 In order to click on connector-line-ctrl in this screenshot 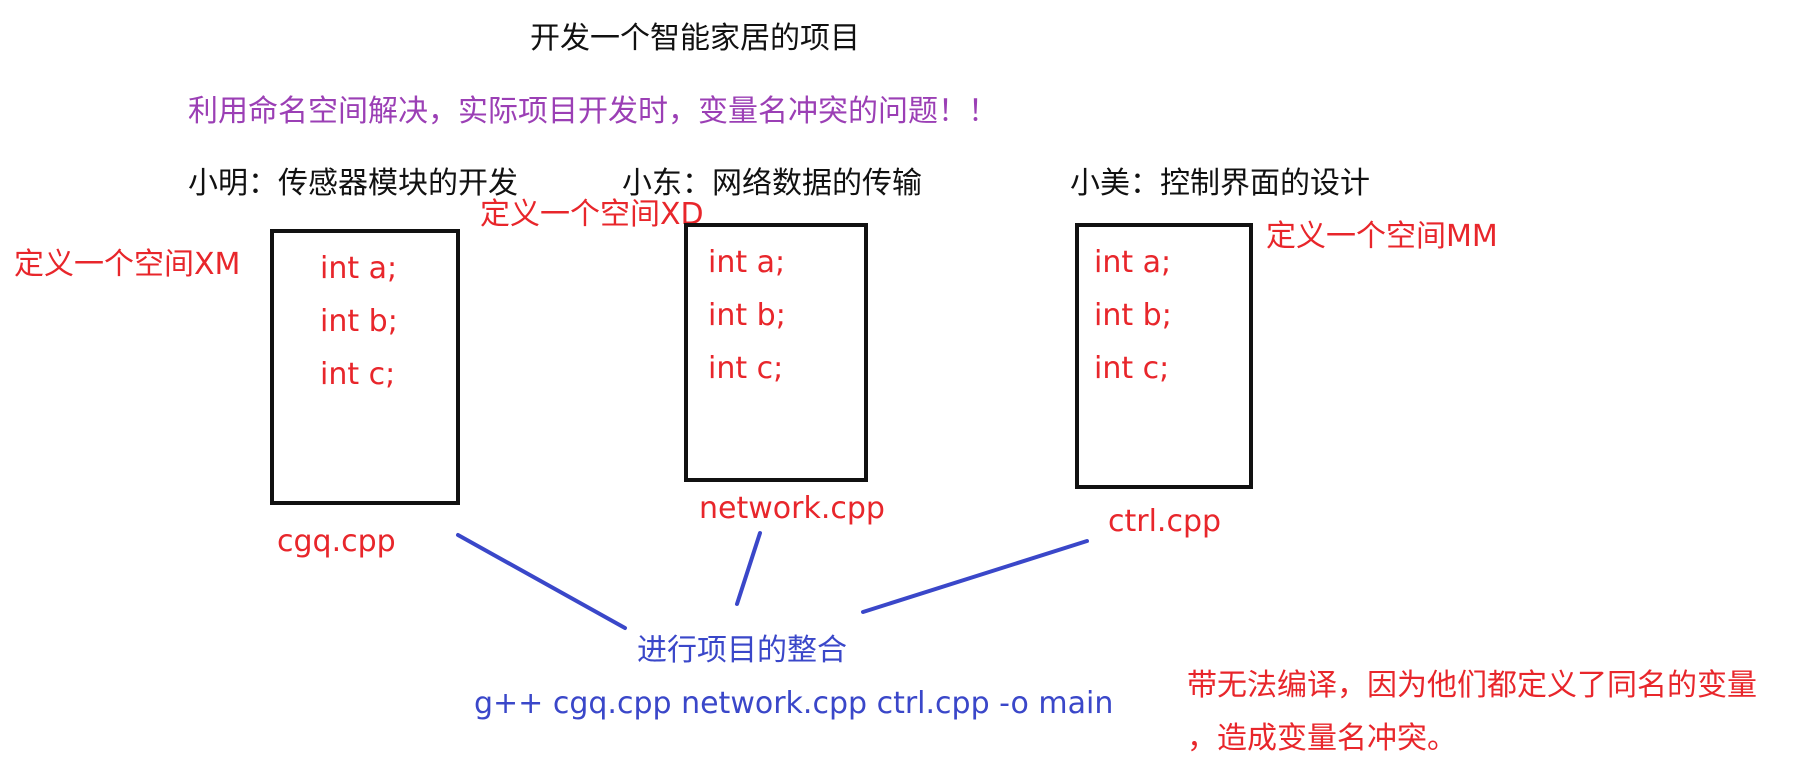, I will do `click(975, 576)`.